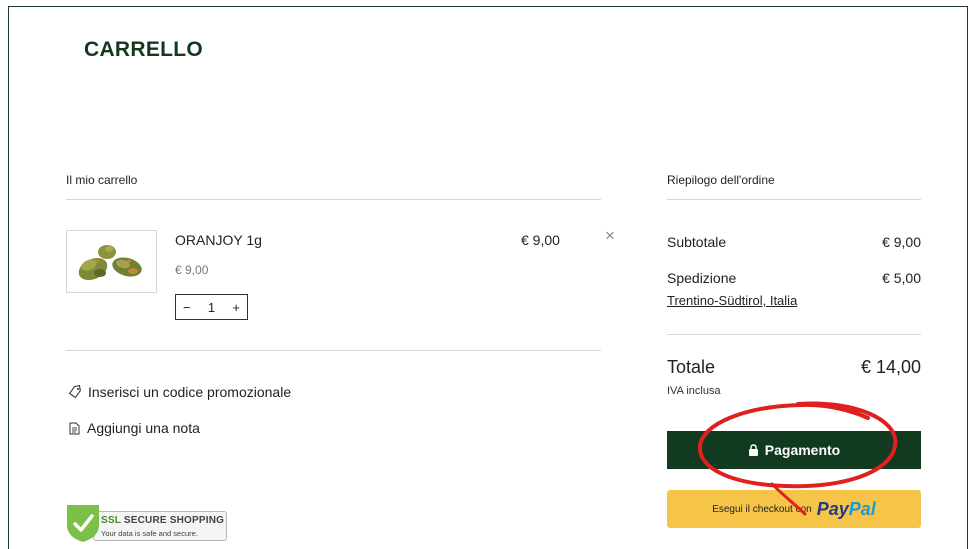  What do you see at coordinates (74, 392) in the screenshot?
I see `tag-icon` at bounding box center [74, 392].